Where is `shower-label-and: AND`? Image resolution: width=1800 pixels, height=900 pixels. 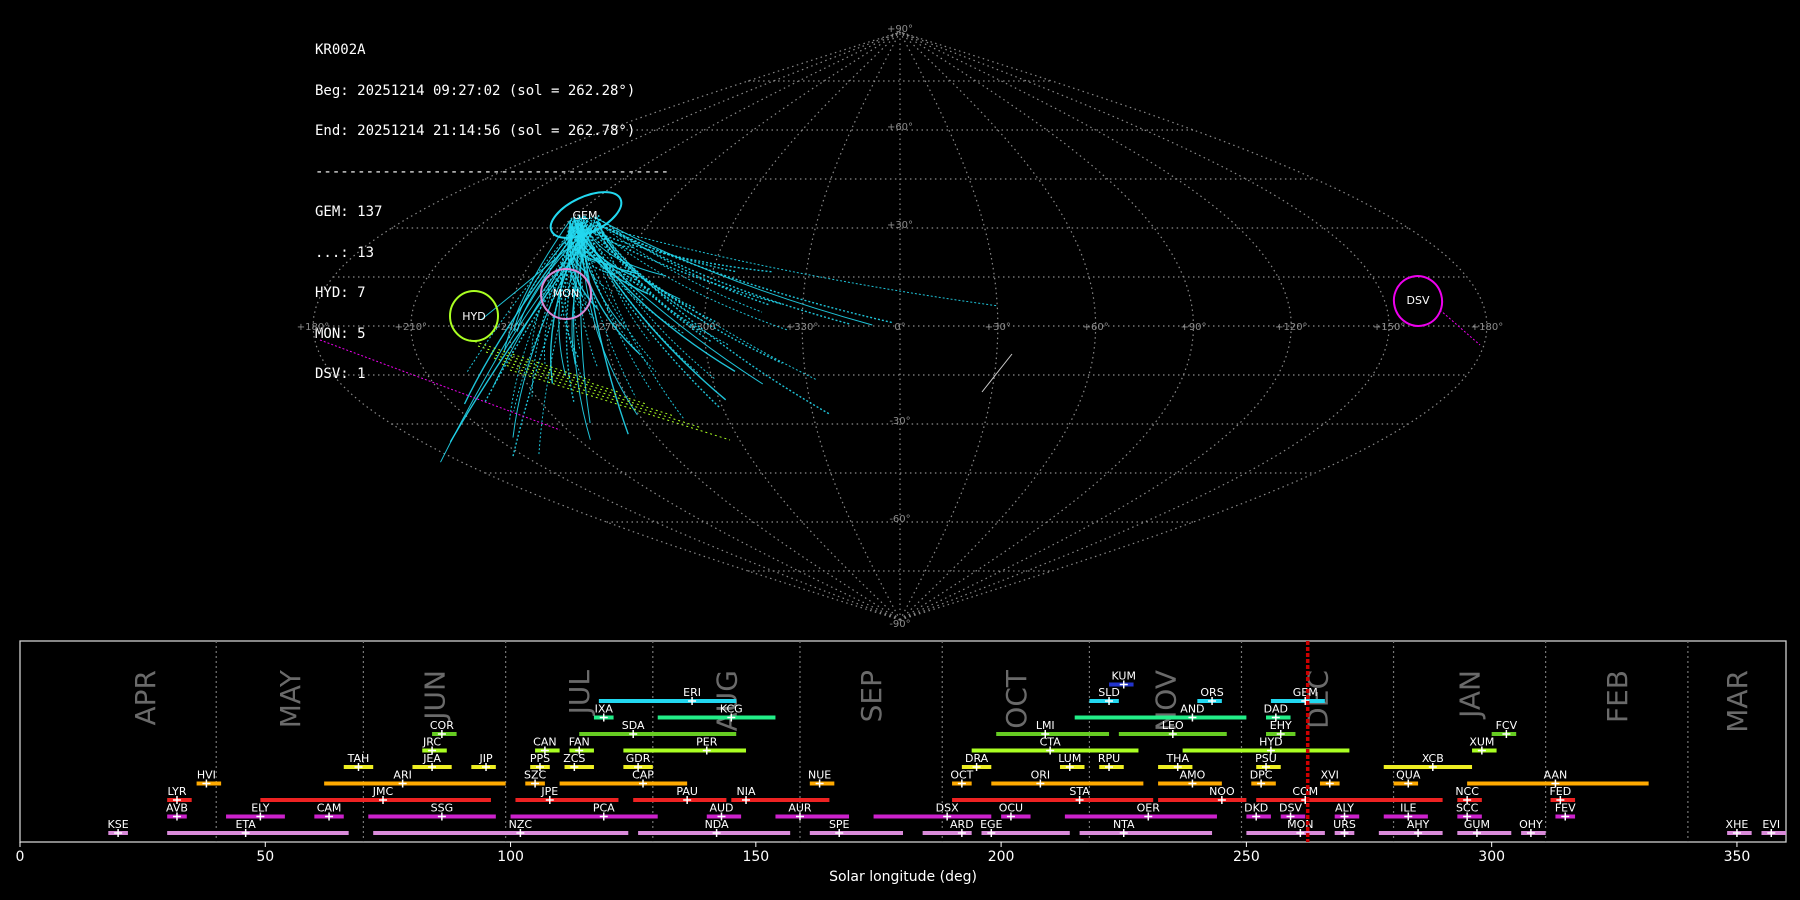
shower-label-and: AND is located at coordinates (1192, 709).